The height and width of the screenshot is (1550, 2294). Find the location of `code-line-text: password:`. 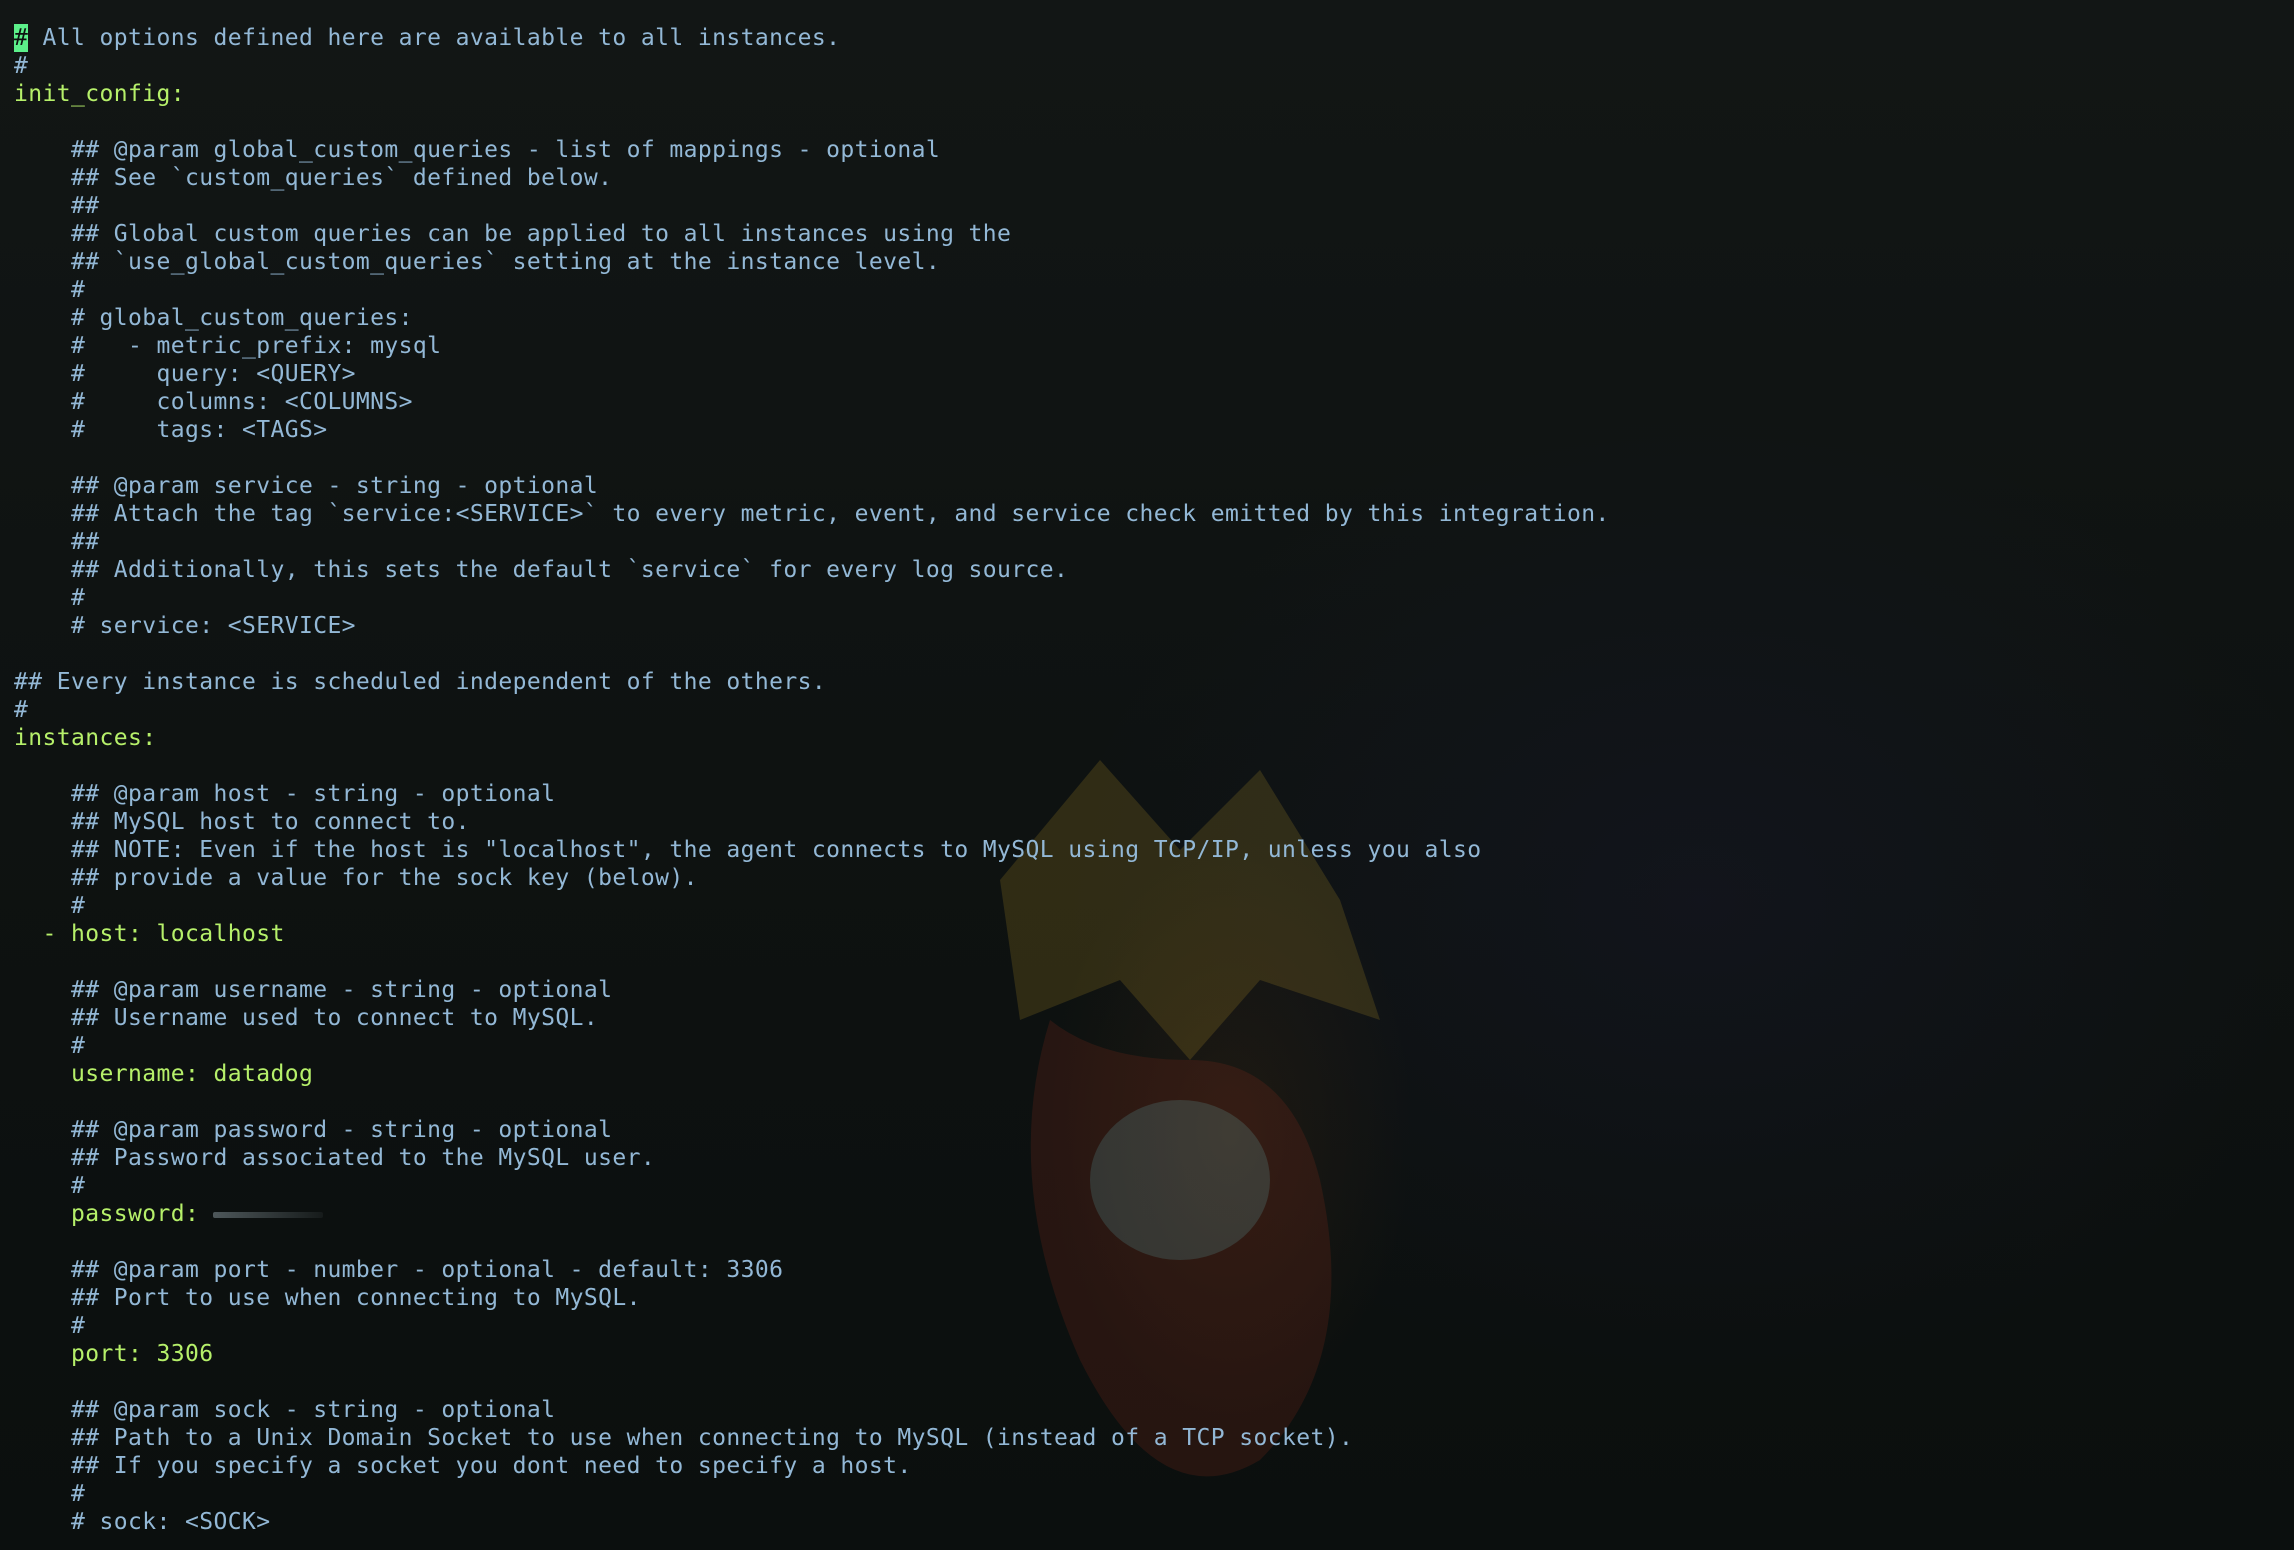

code-line-text: password: is located at coordinates (114, 1214).